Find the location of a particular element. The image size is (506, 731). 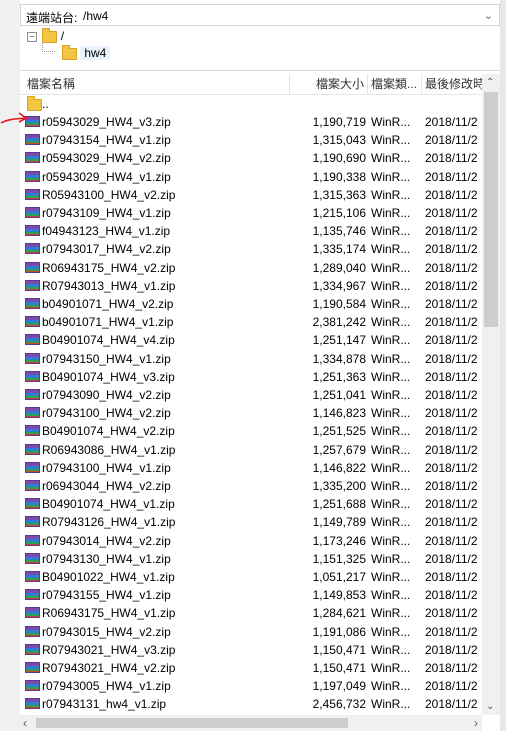

scroll-right-icon: › is located at coordinates (476, 723).